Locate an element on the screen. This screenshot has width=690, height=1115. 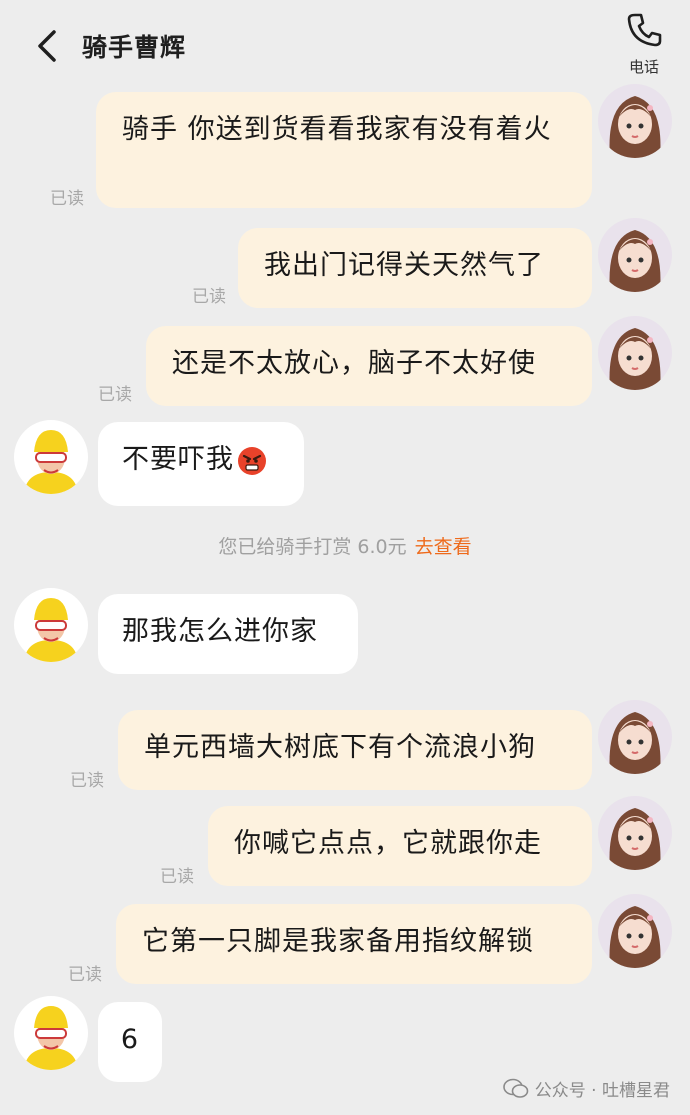
message-bubble-sent: 它第一只脚是我家备用指纹解锁 is located at coordinates (354, 944).